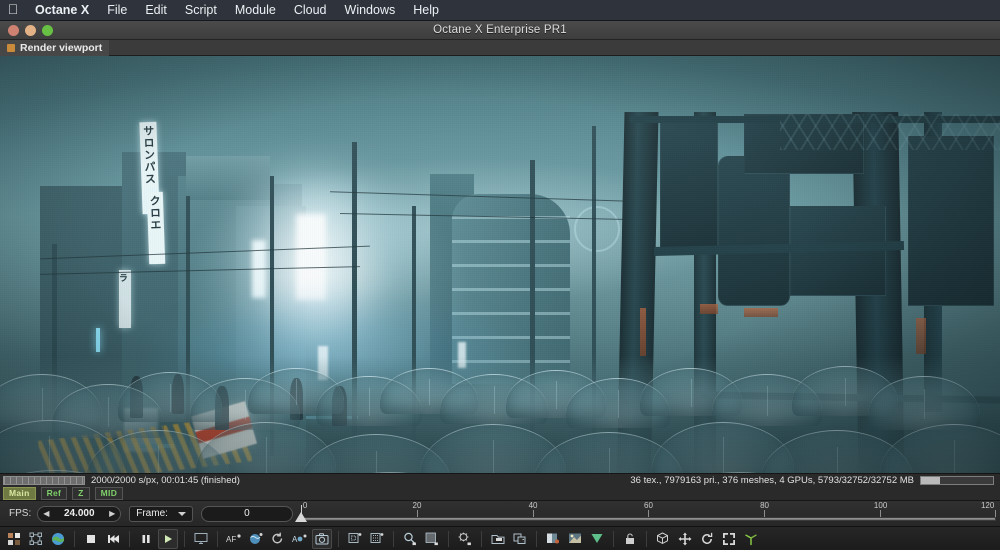  I want to click on frame-number-input: 0, so click(246, 513).